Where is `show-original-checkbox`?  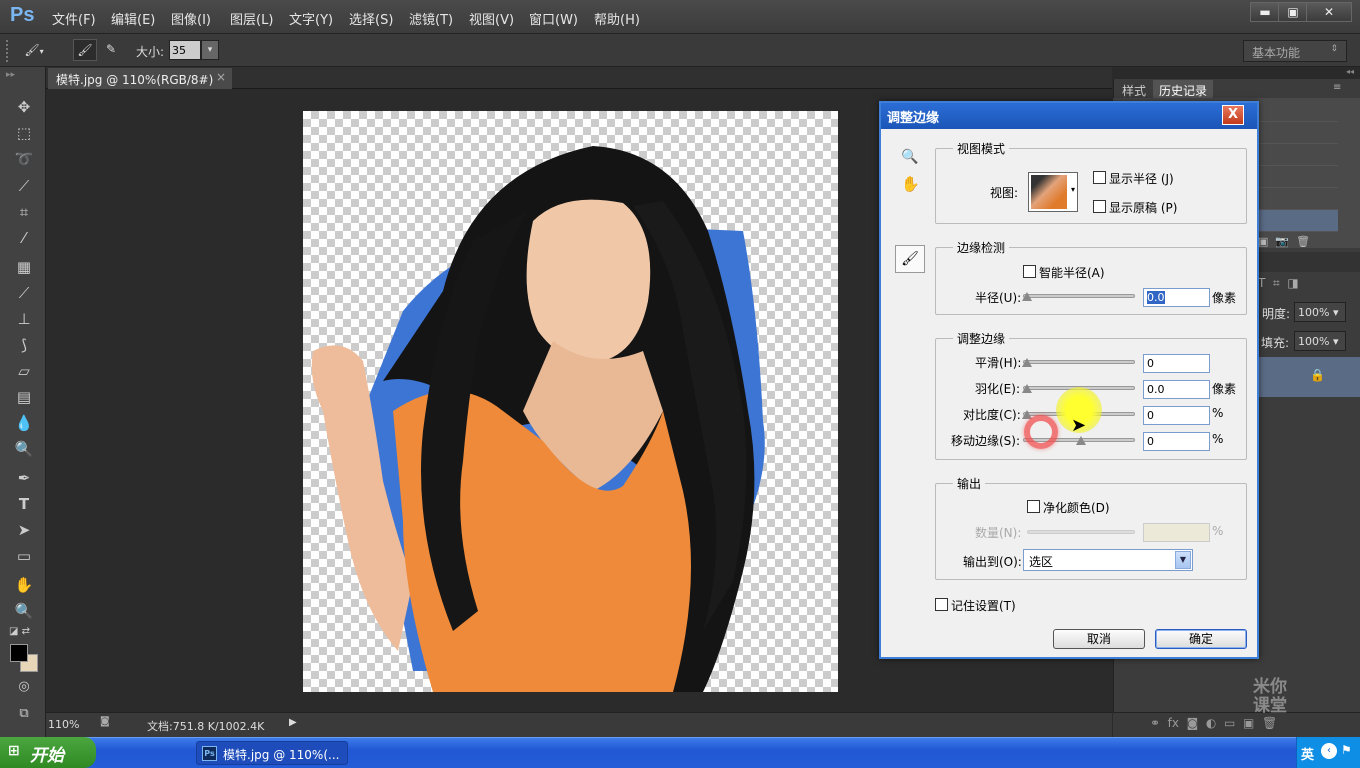 show-original-checkbox is located at coordinates (1099, 206).